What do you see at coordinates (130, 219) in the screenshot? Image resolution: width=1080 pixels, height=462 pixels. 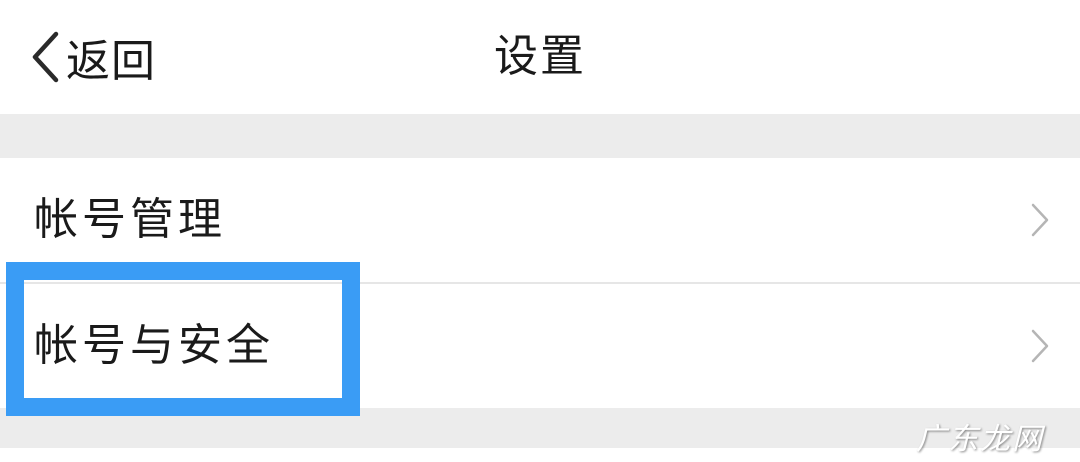 I see `list-item-label: 帐号管理` at bounding box center [130, 219].